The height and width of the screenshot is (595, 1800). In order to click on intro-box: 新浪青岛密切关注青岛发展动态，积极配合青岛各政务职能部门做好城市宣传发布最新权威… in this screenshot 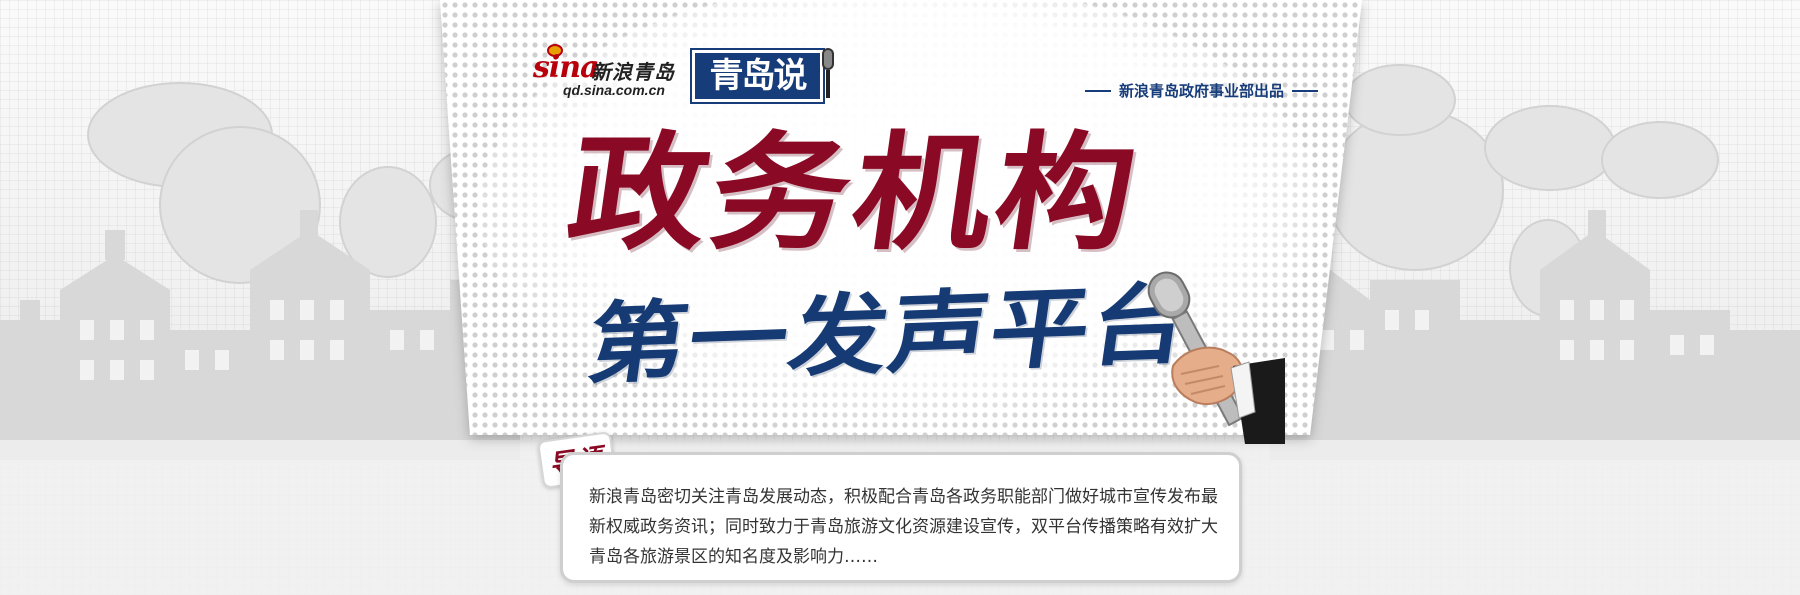, I will do `click(901, 517)`.